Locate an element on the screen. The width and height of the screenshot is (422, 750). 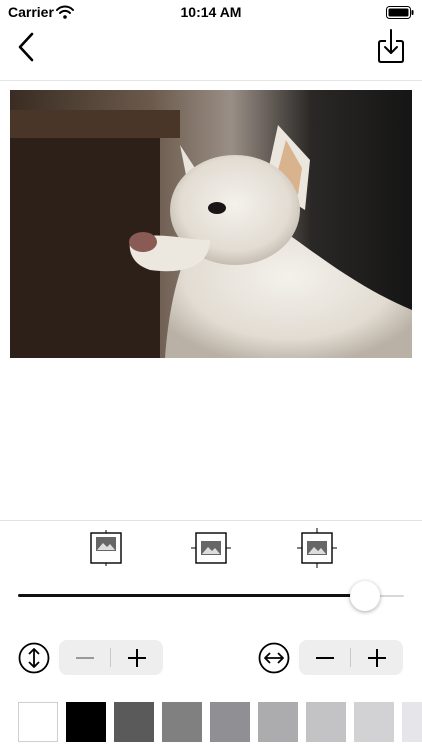
swatch-lighter-gray is located at coordinates (374, 722).